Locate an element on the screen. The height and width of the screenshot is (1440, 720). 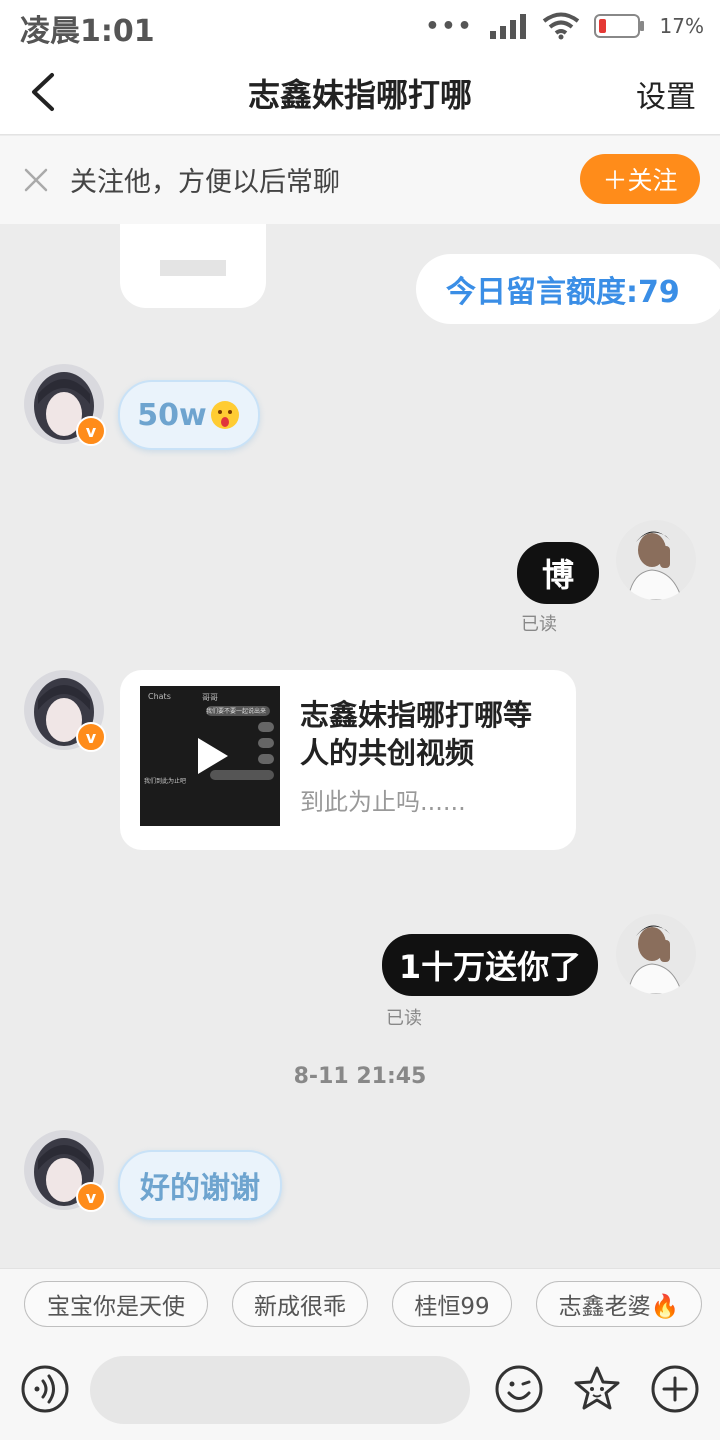
battery-percent: 17% is located at coordinates (681, 26).